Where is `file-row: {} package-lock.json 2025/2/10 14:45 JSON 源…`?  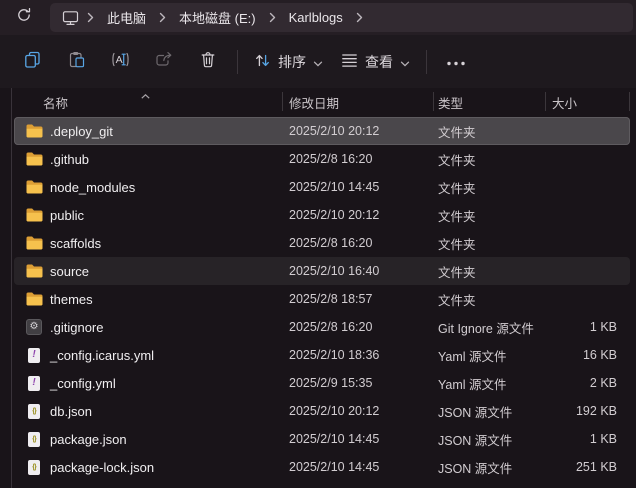
file-row: {} package-lock.json 2025/2/10 14:45 JSON 源… is located at coordinates (322, 467).